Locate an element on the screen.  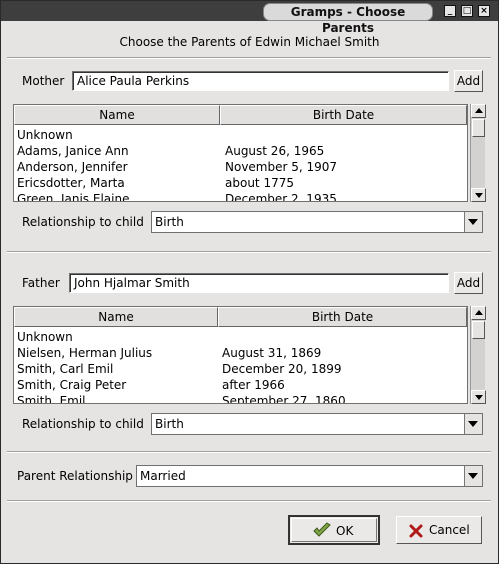
mother-relationship-label: Relationship to child is located at coordinates (83, 222).